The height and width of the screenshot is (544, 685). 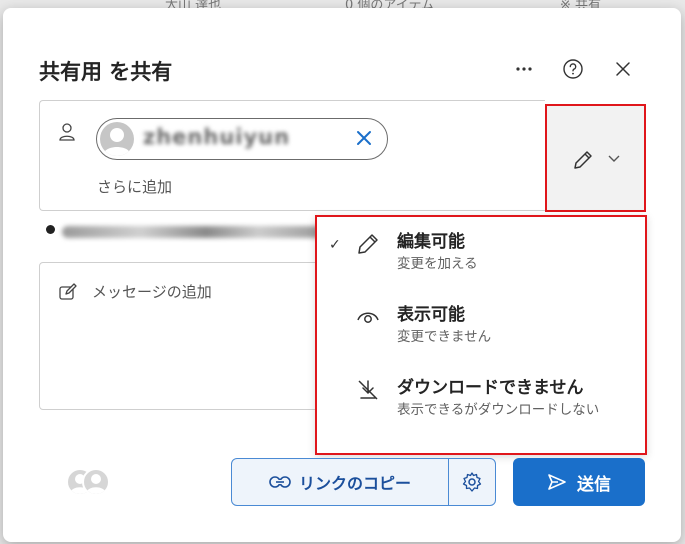 I want to click on link-settings-button, so click(x=472, y=482).